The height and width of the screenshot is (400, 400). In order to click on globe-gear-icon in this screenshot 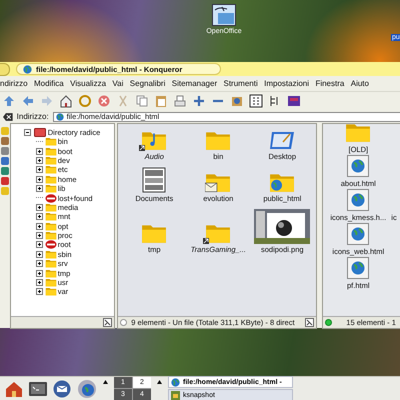, I will do `click(87, 388)`.